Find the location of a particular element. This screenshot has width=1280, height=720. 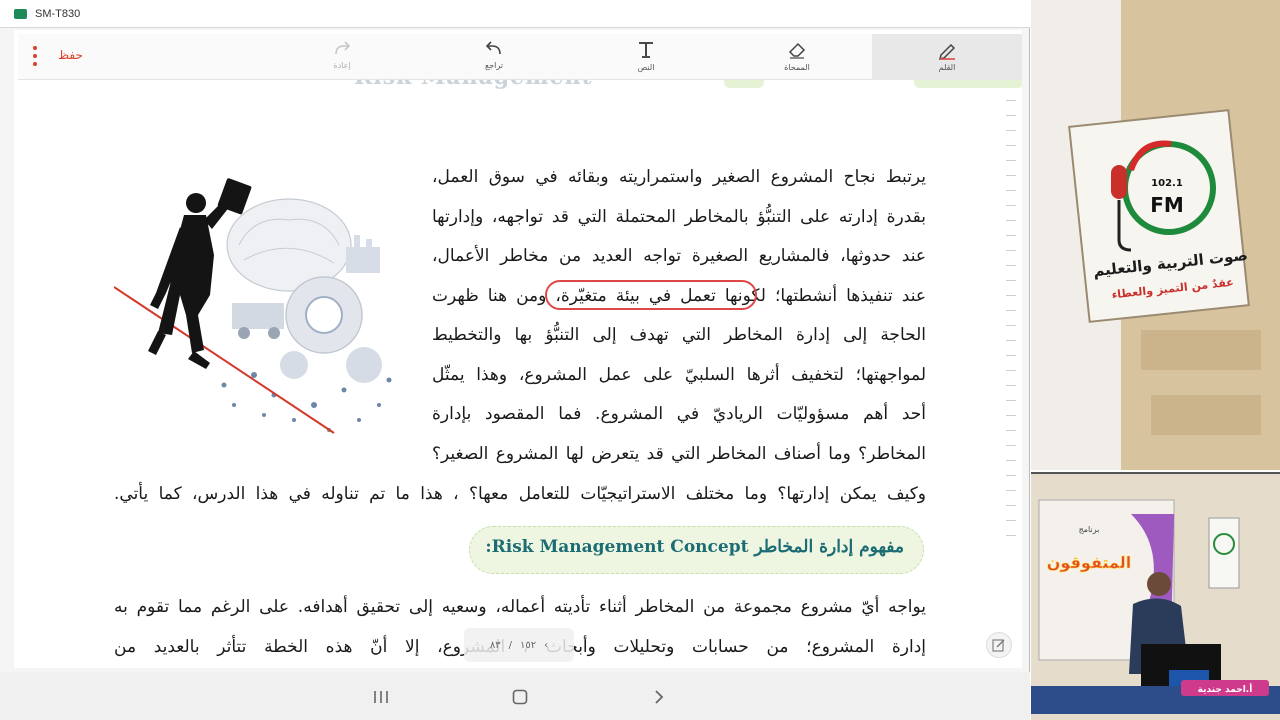

redo-button: إعادة is located at coordinates (342, 55).